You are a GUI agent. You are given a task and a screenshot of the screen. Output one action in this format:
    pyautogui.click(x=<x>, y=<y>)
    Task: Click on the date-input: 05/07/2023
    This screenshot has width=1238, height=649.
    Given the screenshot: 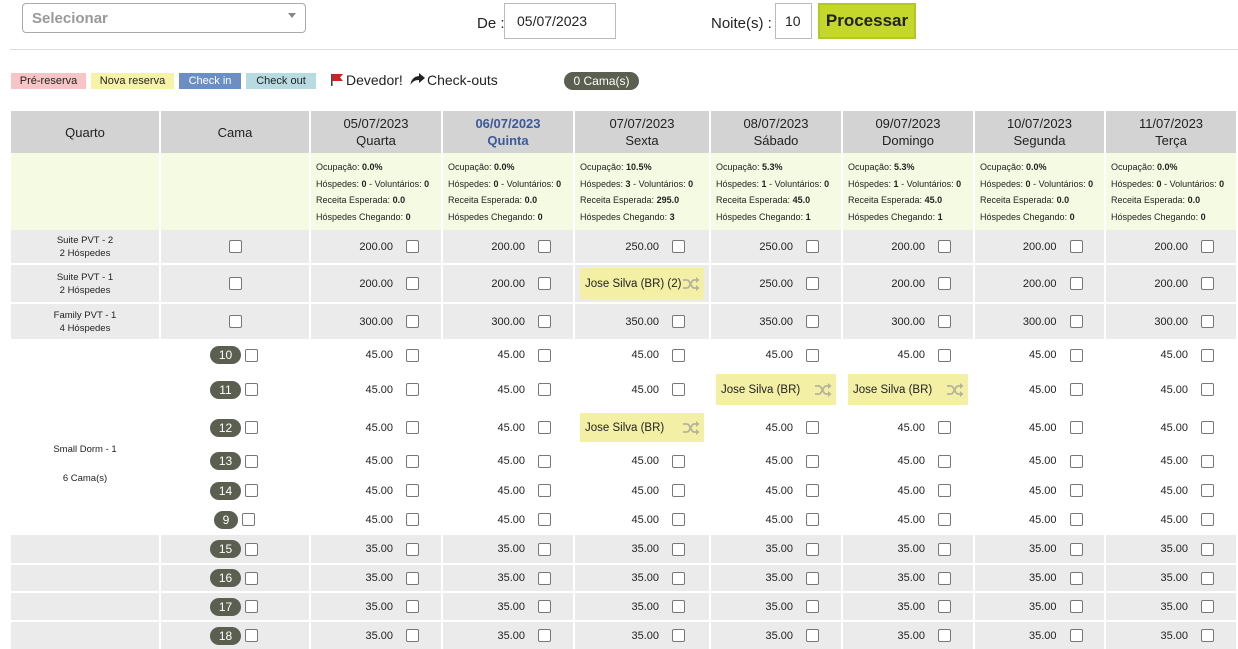 What is the action you would take?
    pyautogui.click(x=560, y=21)
    